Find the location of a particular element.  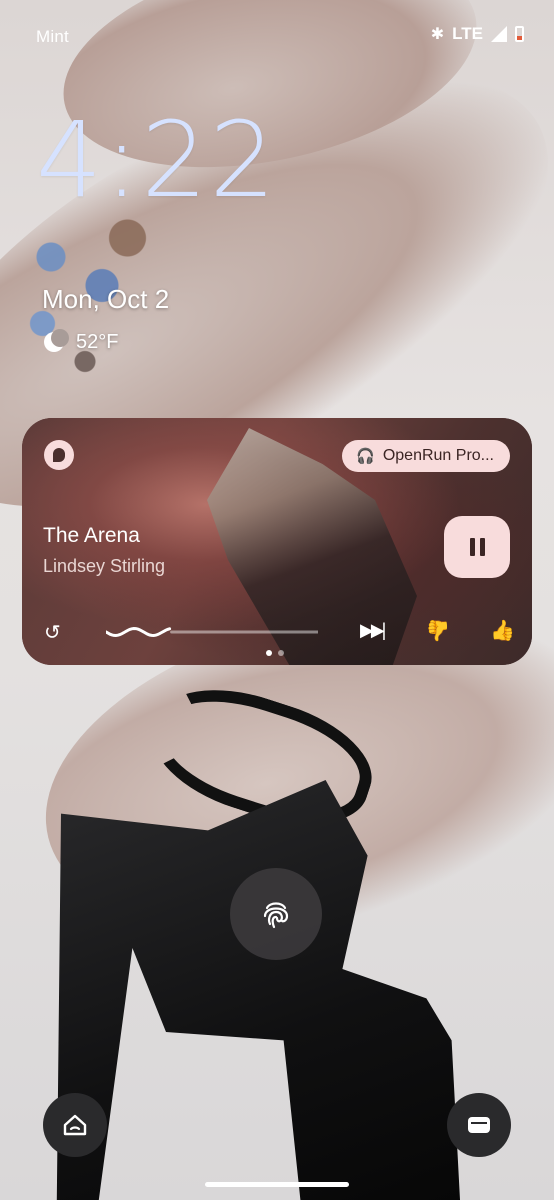

page-indicator is located at coordinates (275, 653).